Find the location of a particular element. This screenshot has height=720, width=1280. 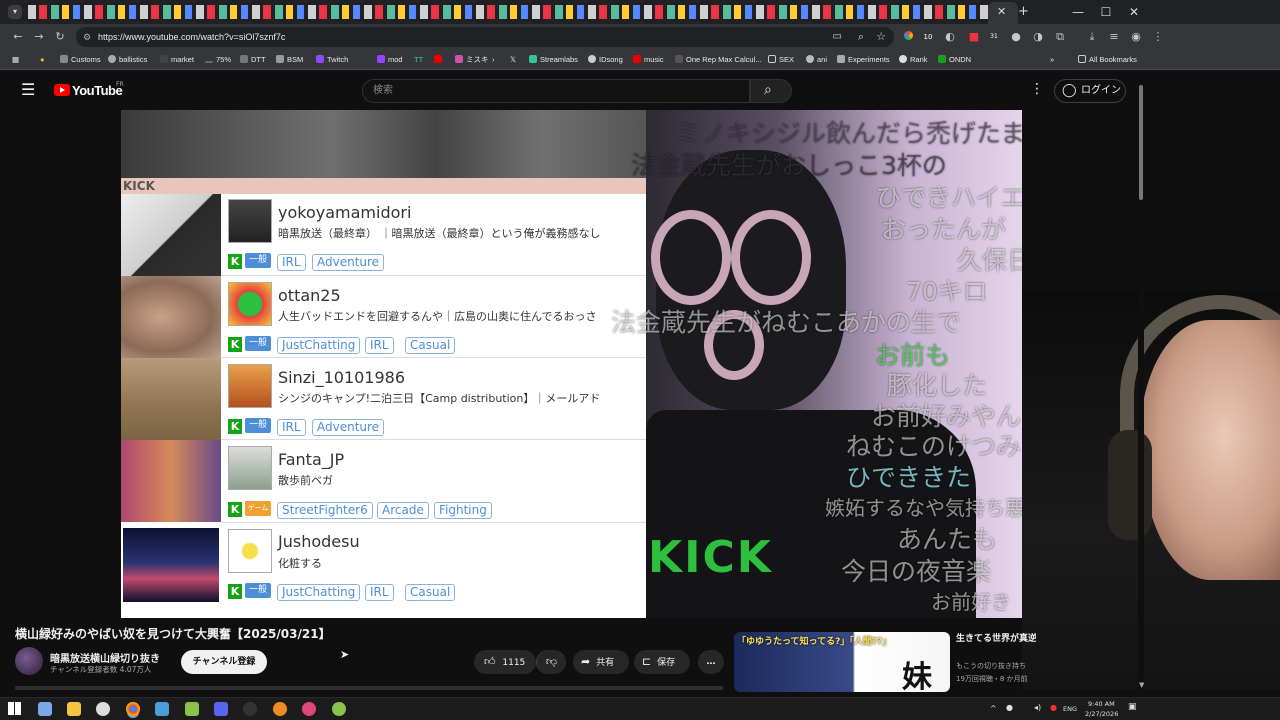

bookmark-sex: SEX is located at coordinates (781, 60).